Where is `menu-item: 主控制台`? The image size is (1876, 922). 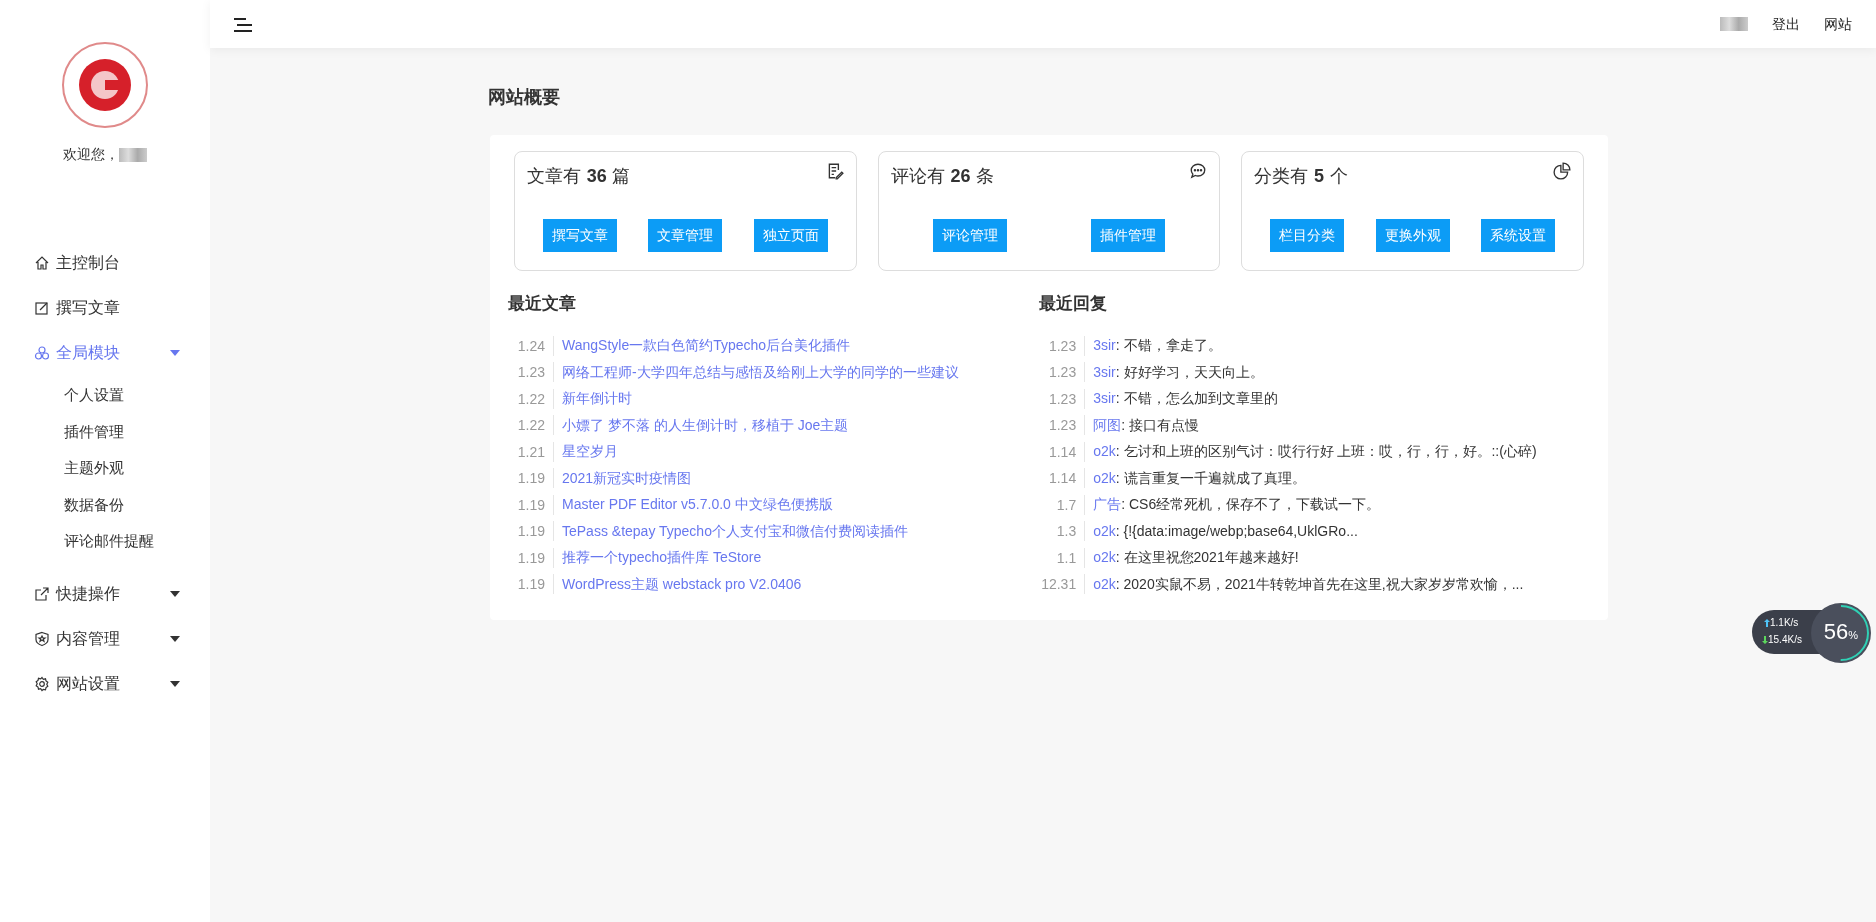 menu-item: 主控制台 is located at coordinates (105, 262).